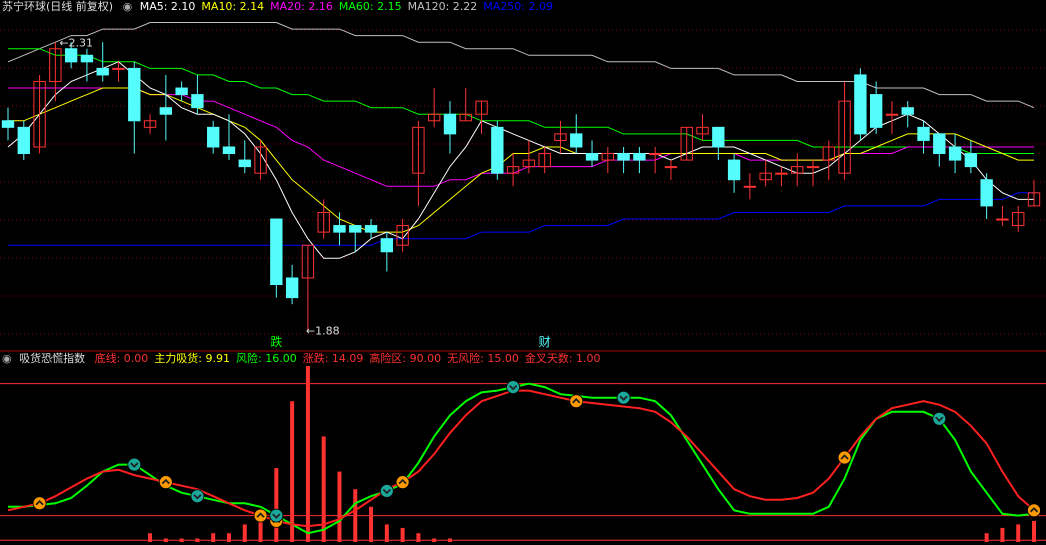 This screenshot has height=545, width=1046. What do you see at coordinates (521, 219) in the screenshot?
I see `ma250-line` at bounding box center [521, 219].